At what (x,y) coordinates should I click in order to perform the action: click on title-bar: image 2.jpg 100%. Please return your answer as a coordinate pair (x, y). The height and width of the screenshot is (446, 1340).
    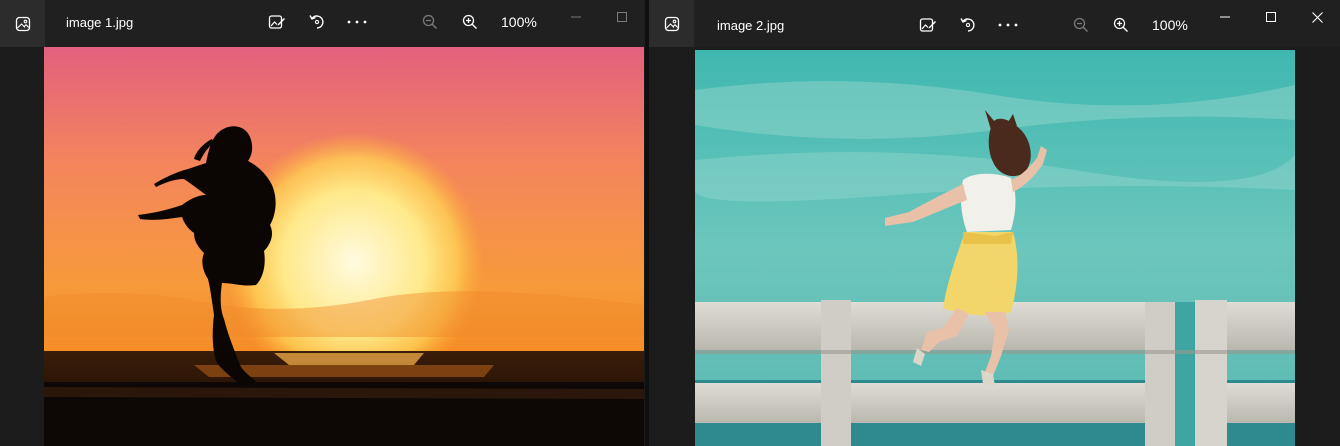
    Looking at the image, I should click on (994, 23).